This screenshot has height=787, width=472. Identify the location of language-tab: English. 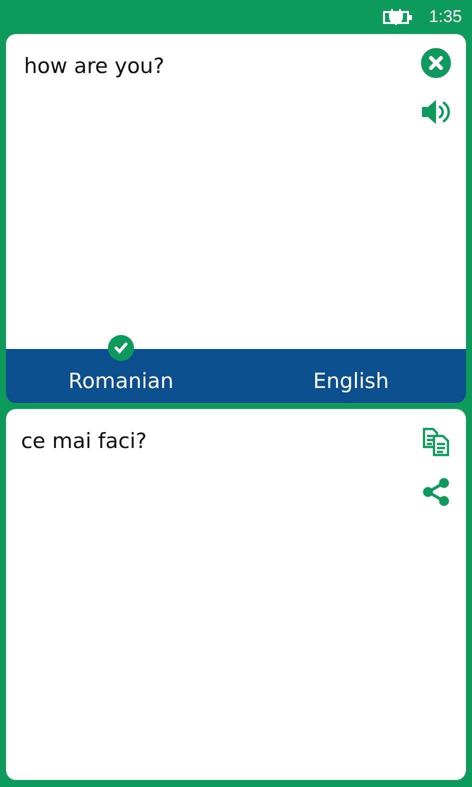
(351, 376).